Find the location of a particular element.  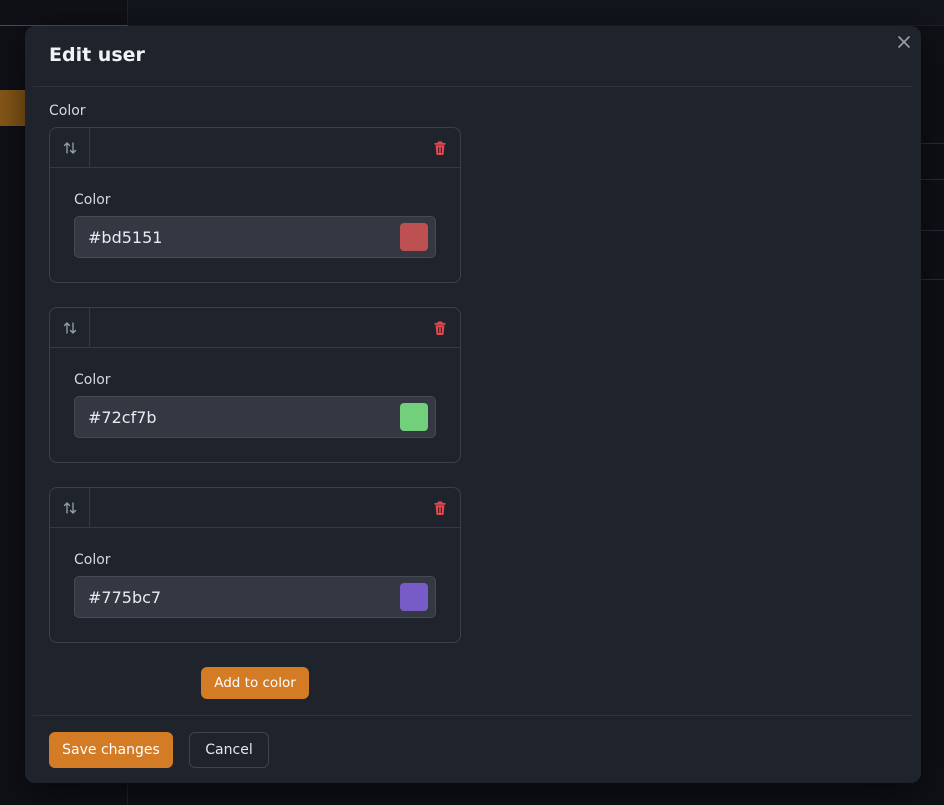

color-field-label: Color is located at coordinates (67, 111).